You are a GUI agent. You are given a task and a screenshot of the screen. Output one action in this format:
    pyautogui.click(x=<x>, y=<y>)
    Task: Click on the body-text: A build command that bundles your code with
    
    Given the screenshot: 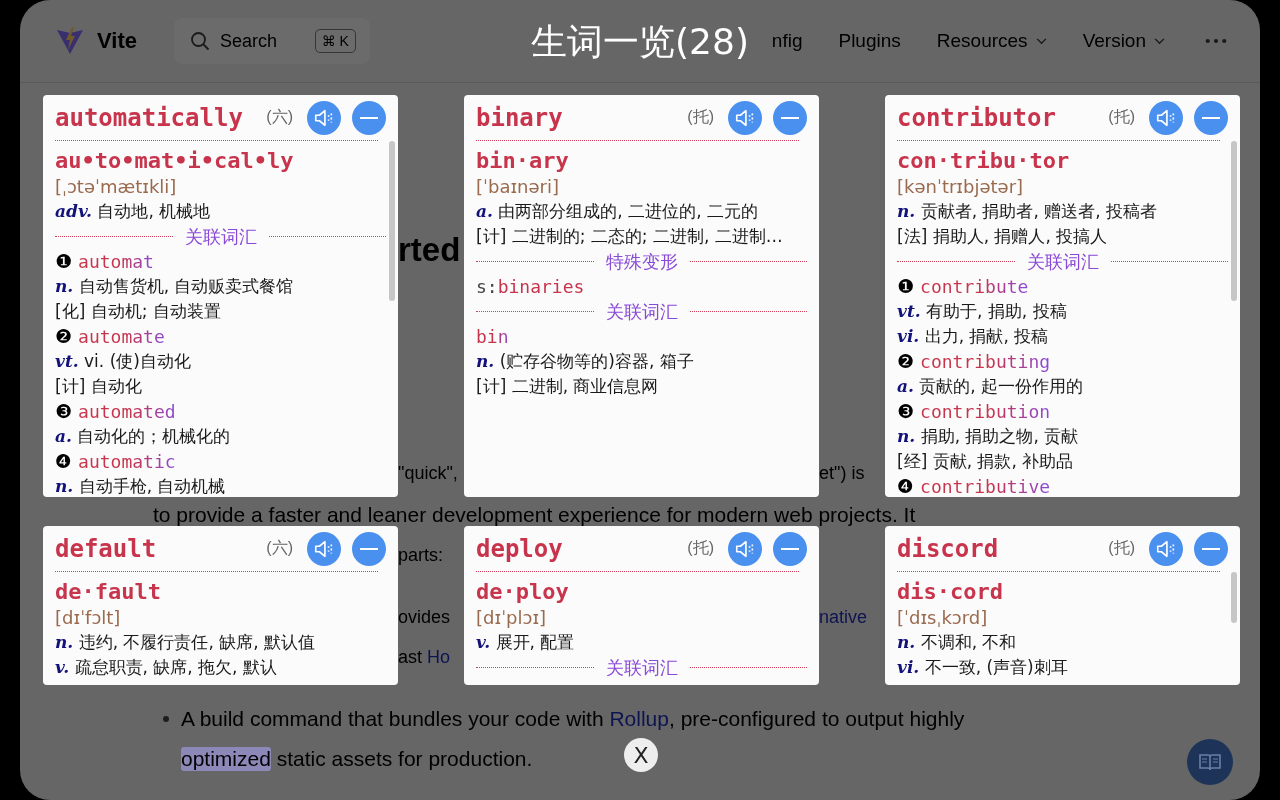 What is the action you would take?
    pyautogui.click(x=393, y=719)
    